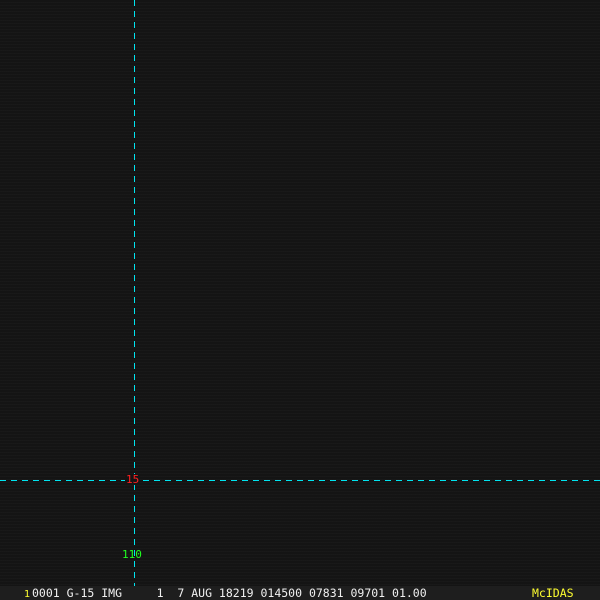  I want to click on longitude-line, so click(134, 293).